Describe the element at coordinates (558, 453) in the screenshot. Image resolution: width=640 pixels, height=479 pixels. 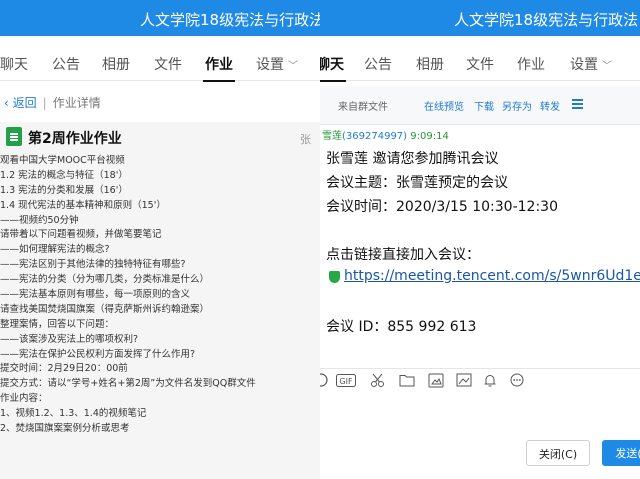
I see `close-button: 关闭(C)` at that location.